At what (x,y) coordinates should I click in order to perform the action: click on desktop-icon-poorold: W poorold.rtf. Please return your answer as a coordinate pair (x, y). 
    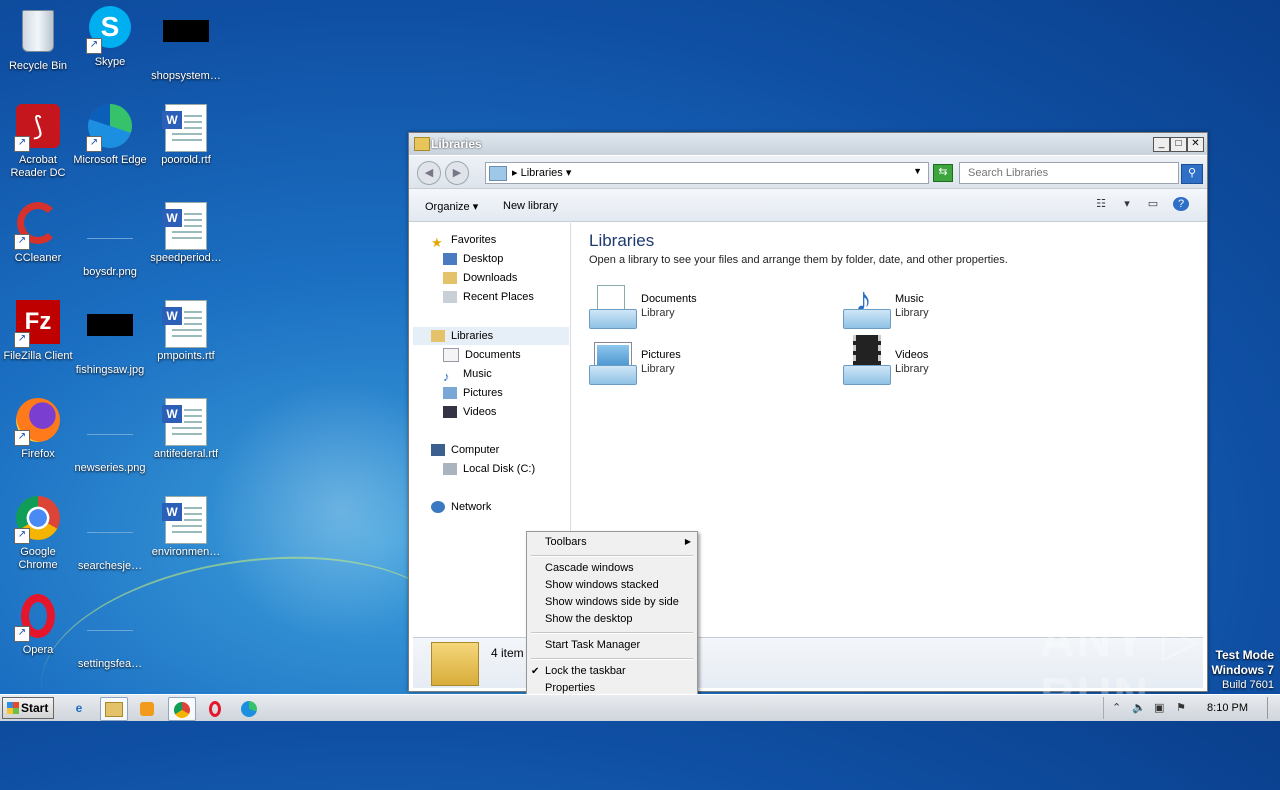
    Looking at the image, I should click on (186, 135).